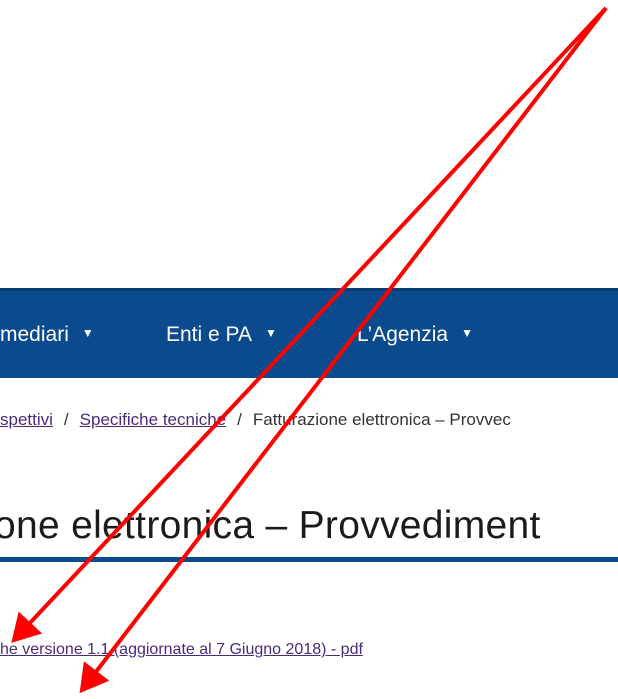 The height and width of the screenshot is (699, 618). I want to click on nav-item-label: Enti e PA, so click(209, 334).